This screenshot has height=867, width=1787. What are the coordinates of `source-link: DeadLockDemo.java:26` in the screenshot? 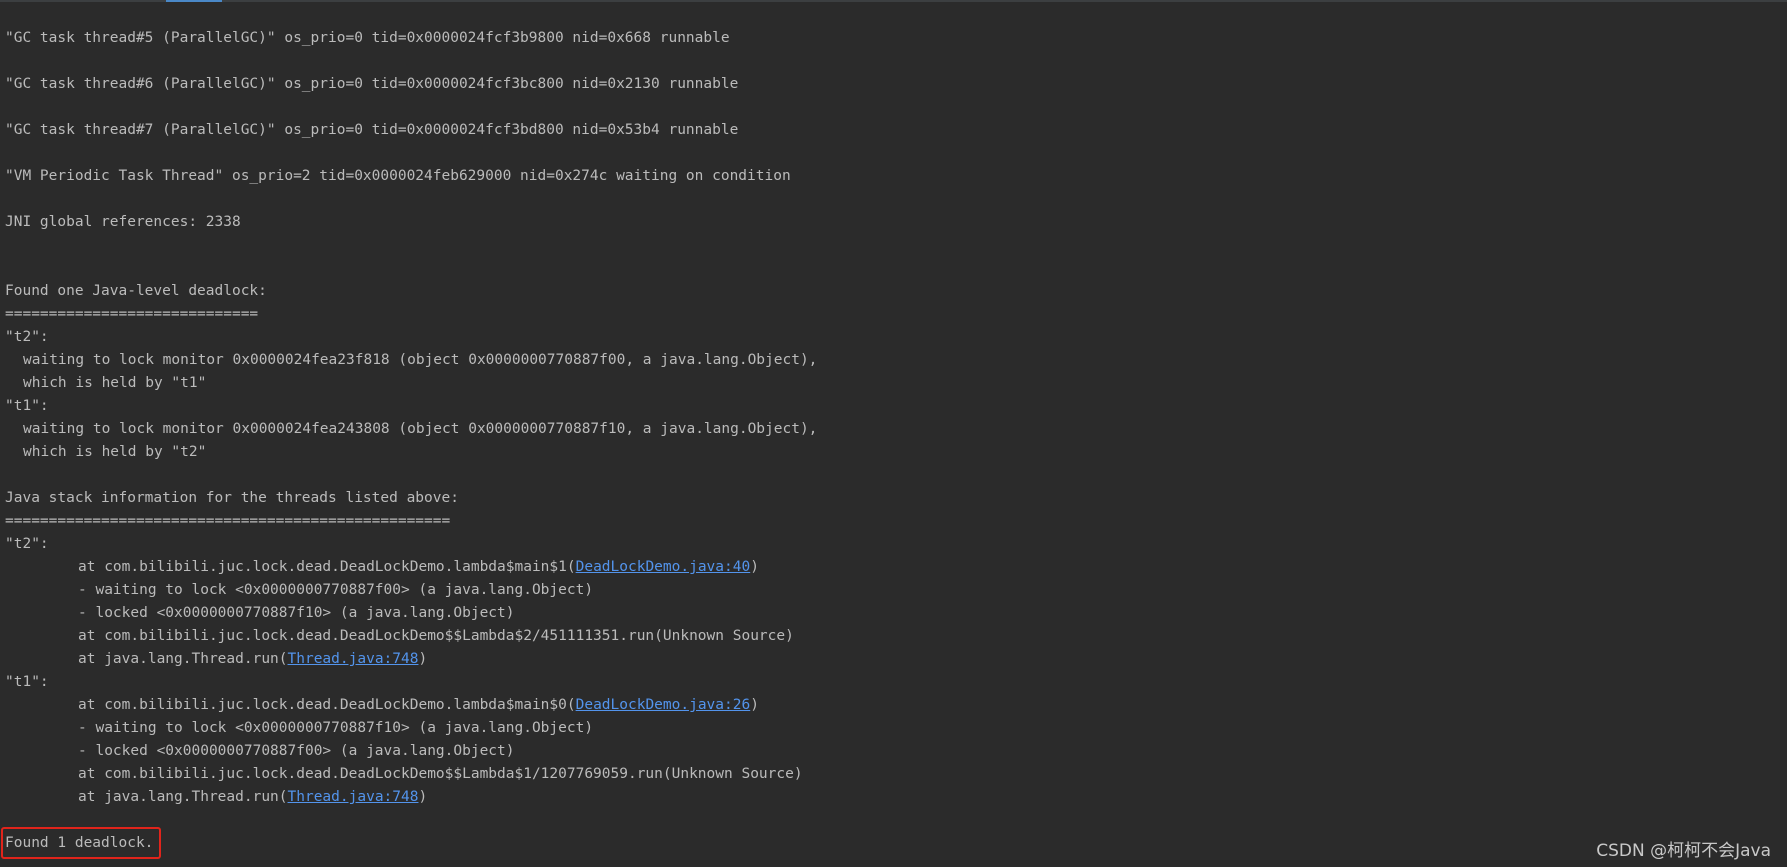 It's located at (663, 705).